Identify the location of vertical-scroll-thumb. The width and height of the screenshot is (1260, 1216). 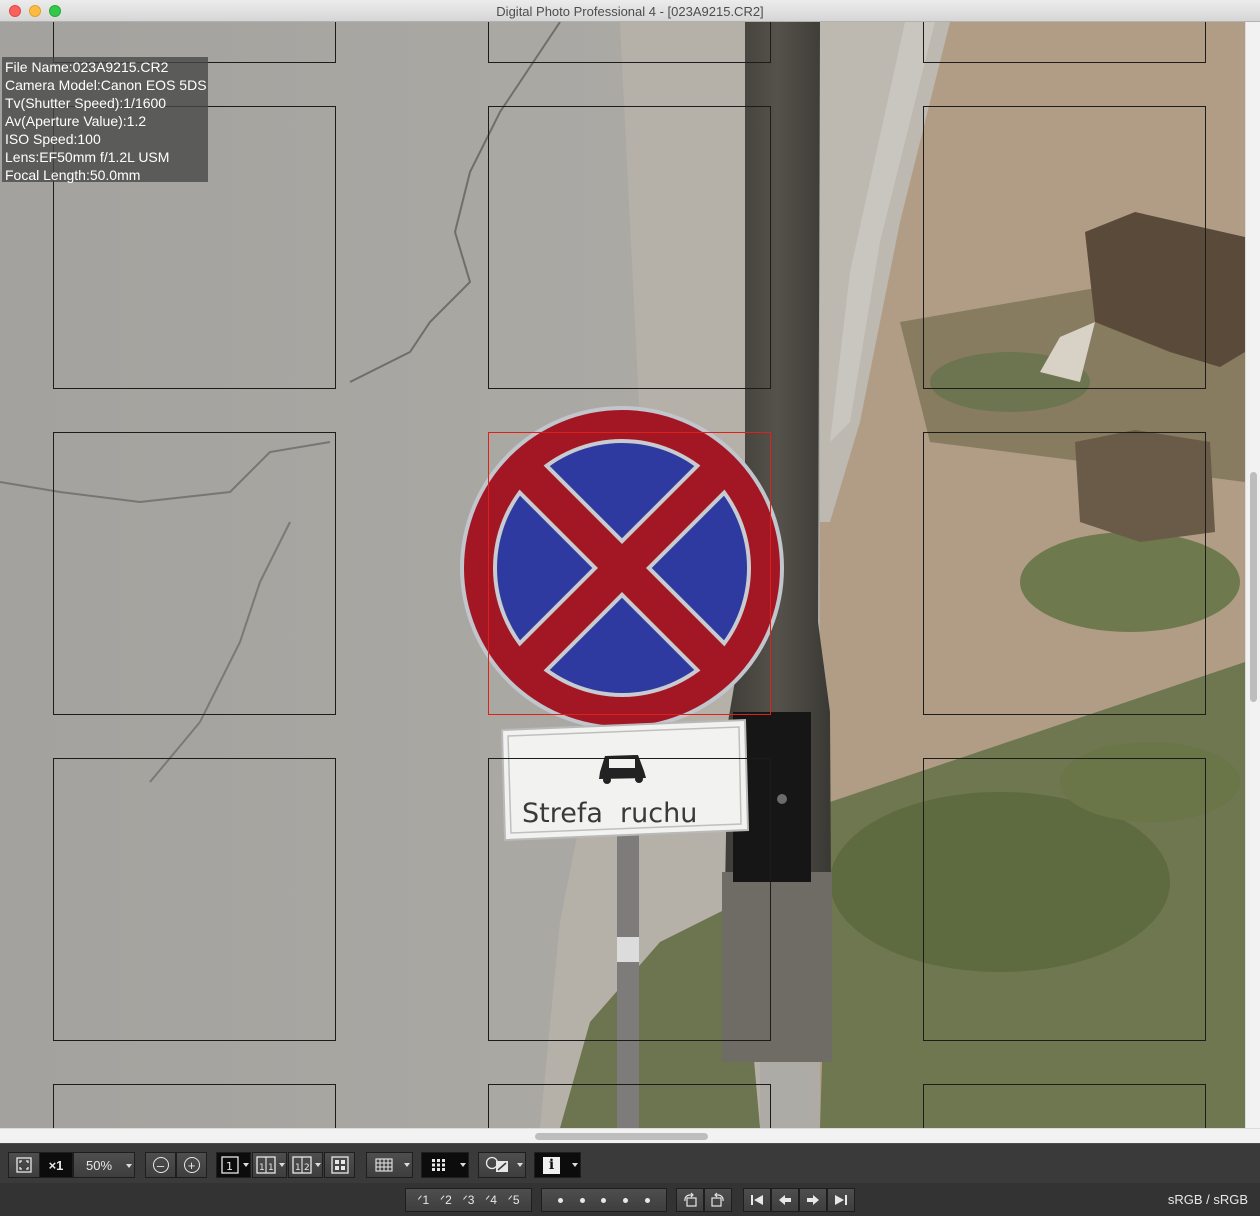
(1253, 587).